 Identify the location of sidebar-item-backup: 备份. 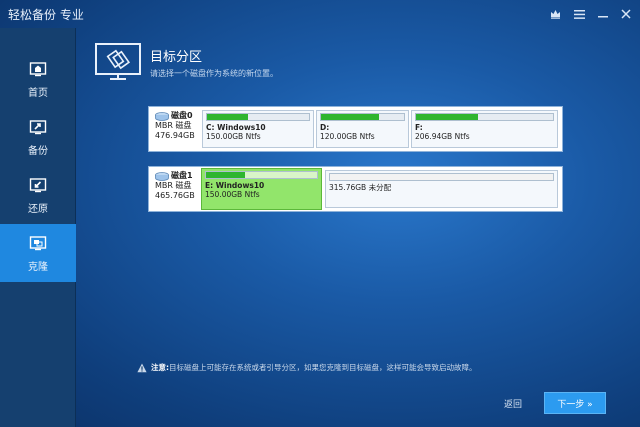
(38, 137).